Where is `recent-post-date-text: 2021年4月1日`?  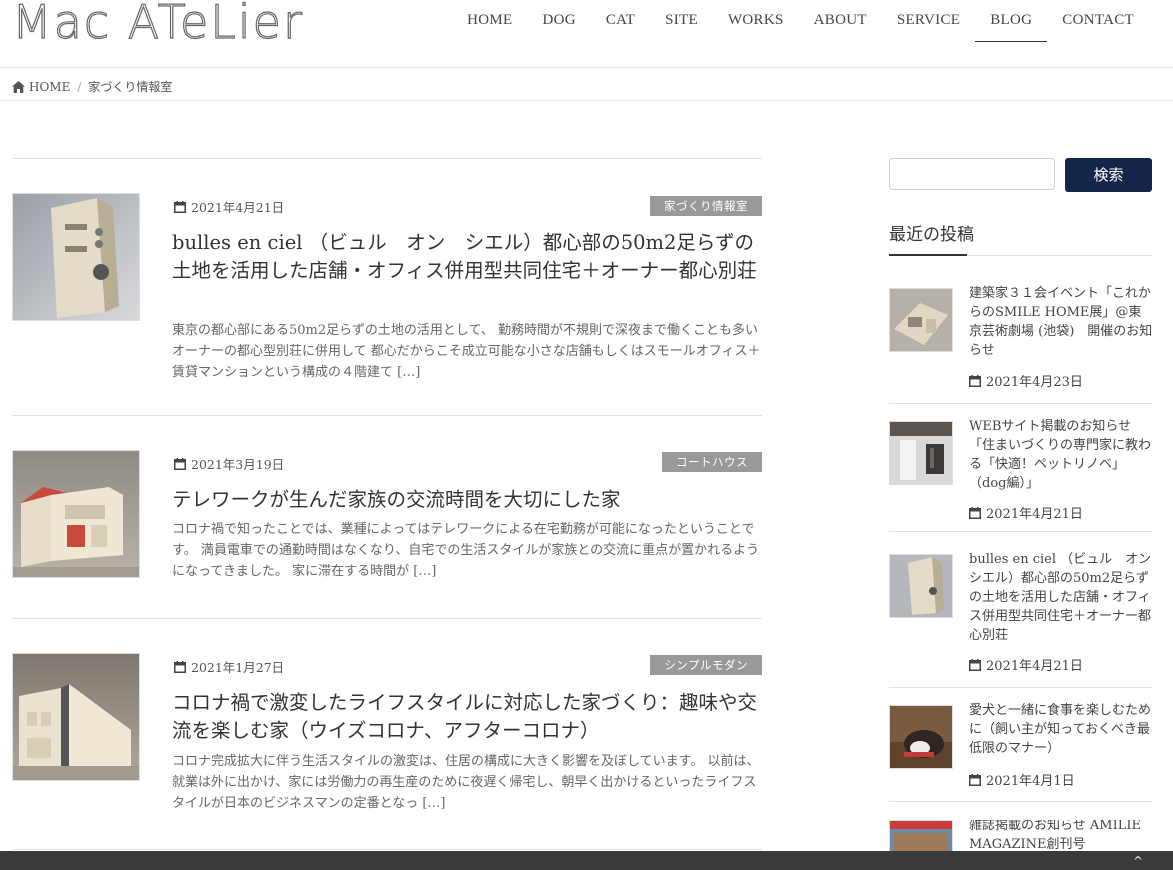
recent-post-date-text: 2021年4月1日 is located at coordinates (1030, 781).